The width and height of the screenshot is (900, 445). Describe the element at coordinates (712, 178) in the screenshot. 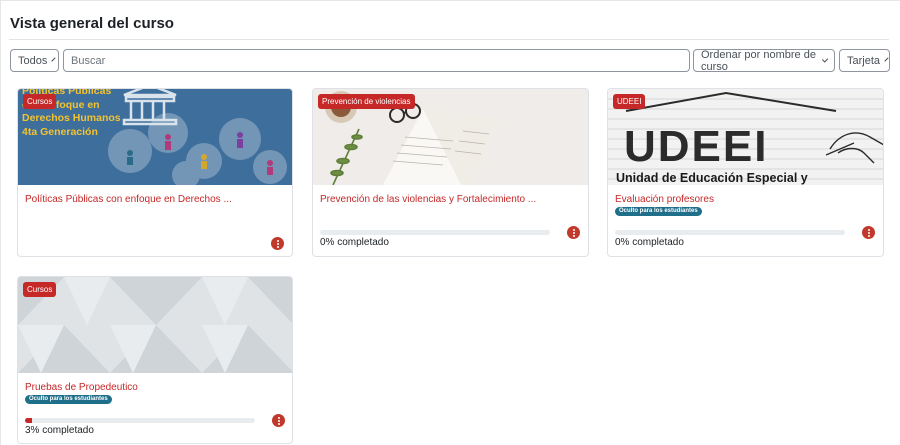

I see `course-image-text: Unidad de Educación Especial y` at that location.